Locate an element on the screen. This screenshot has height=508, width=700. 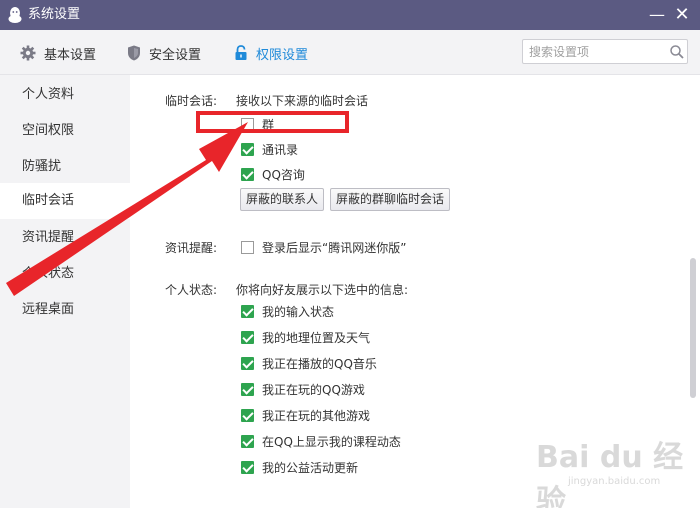
baidu-watermark-url: jingyan.baidu.com is located at coordinates (614, 481).